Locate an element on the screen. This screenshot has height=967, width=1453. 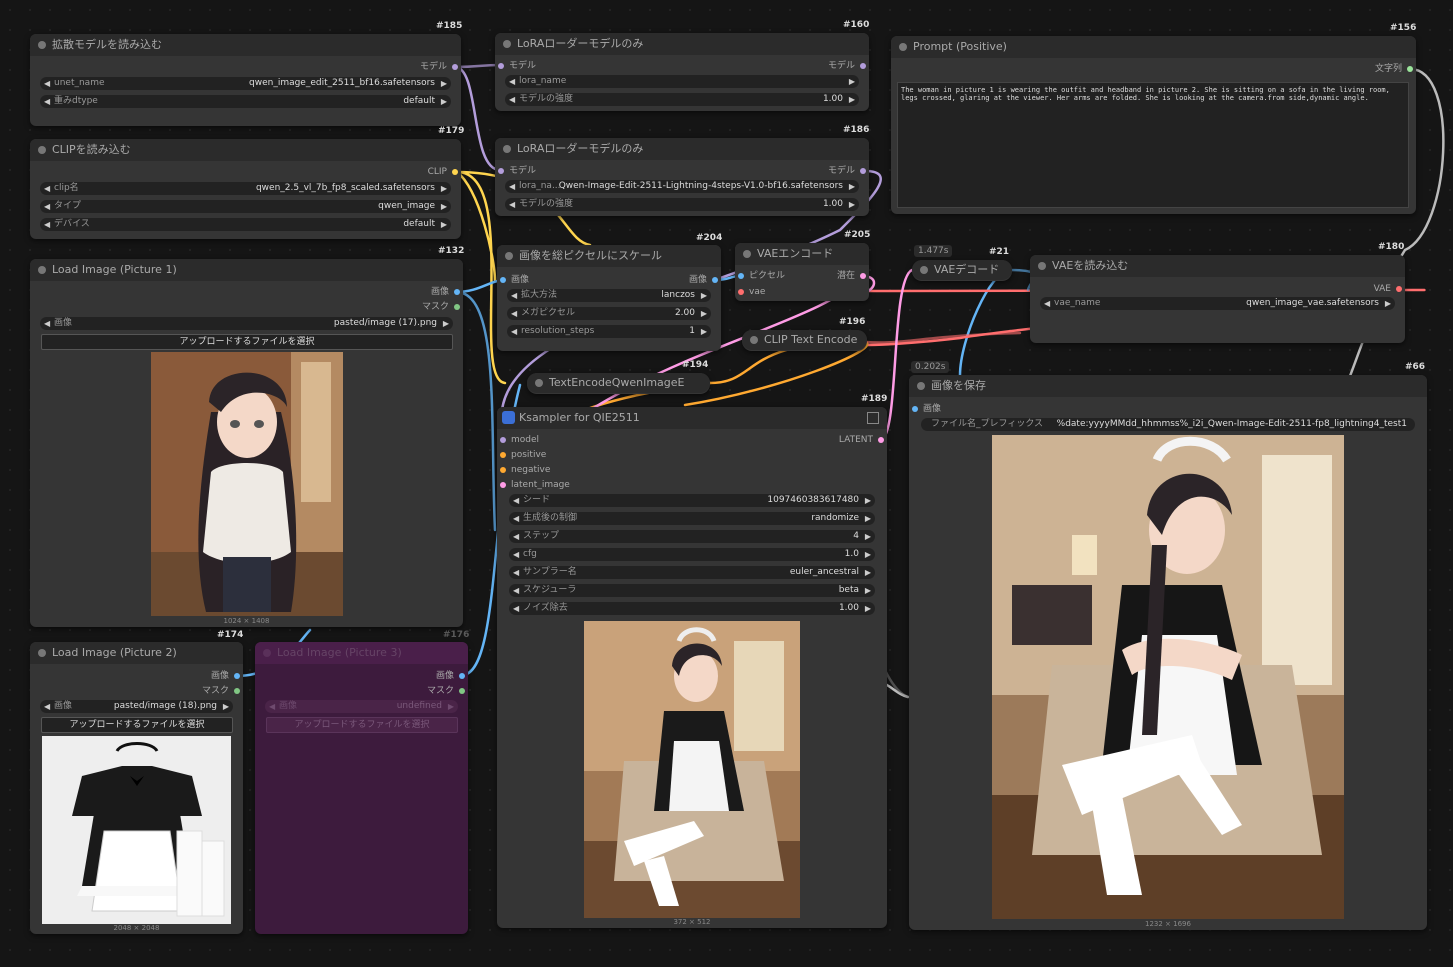
output-slot-clip: CLIP is located at coordinates (444, 172).